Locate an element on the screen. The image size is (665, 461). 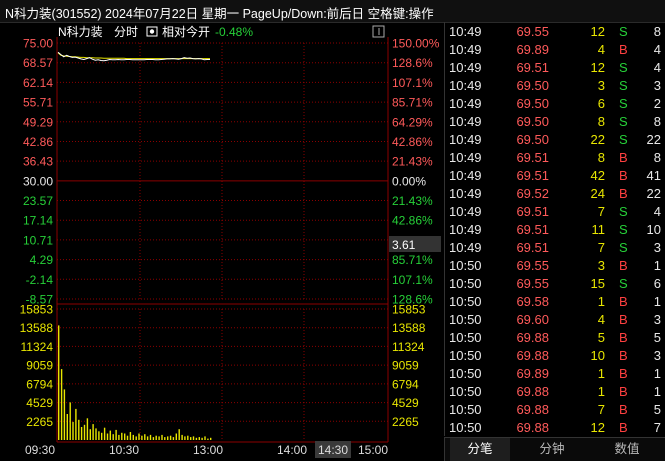
tick-row: 10:50 69.88 1 B 1 is located at coordinates (555, 392).